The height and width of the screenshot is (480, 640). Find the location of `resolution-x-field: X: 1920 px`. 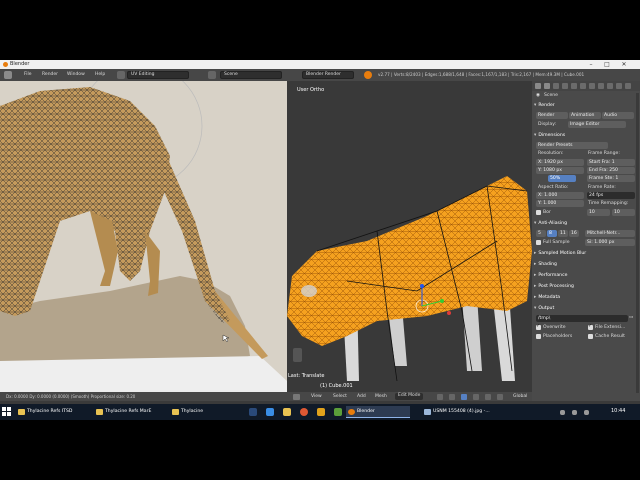

resolution-x-field: X: 1920 px is located at coordinates (560, 162).